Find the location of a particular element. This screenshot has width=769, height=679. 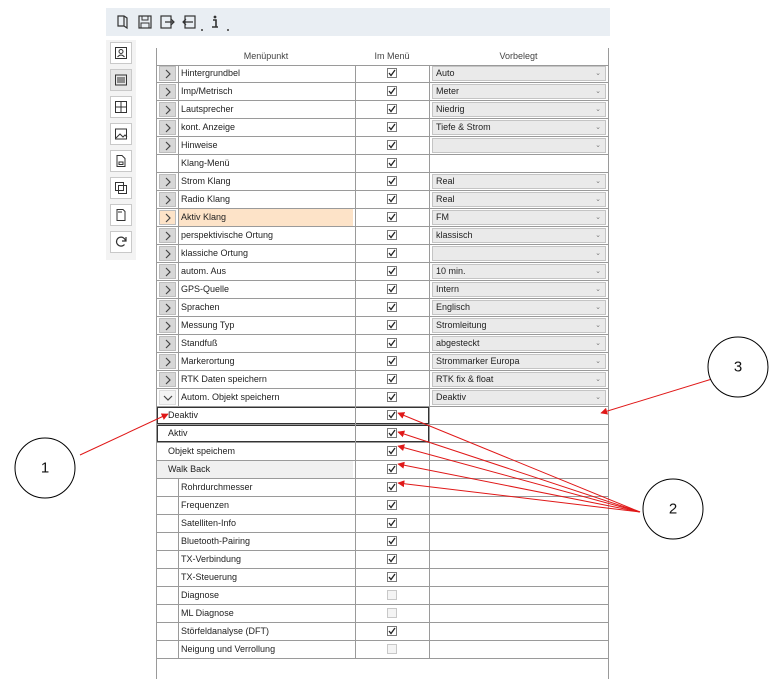

info-icon is located at coordinates (215, 22).